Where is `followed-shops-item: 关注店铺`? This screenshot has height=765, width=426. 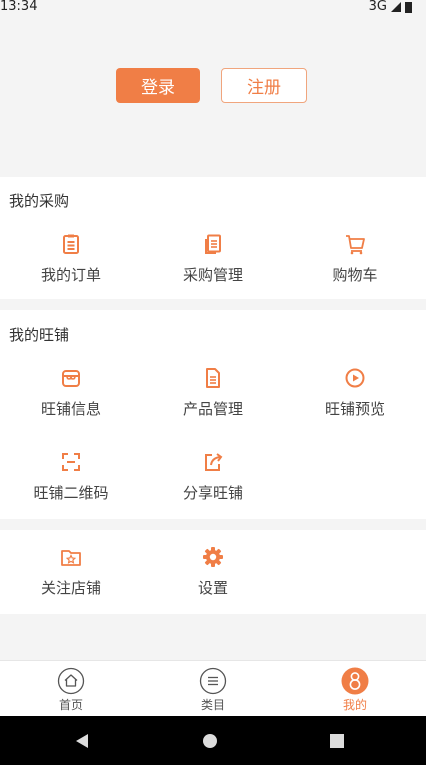 followed-shops-item: 关注店铺 is located at coordinates (71, 572).